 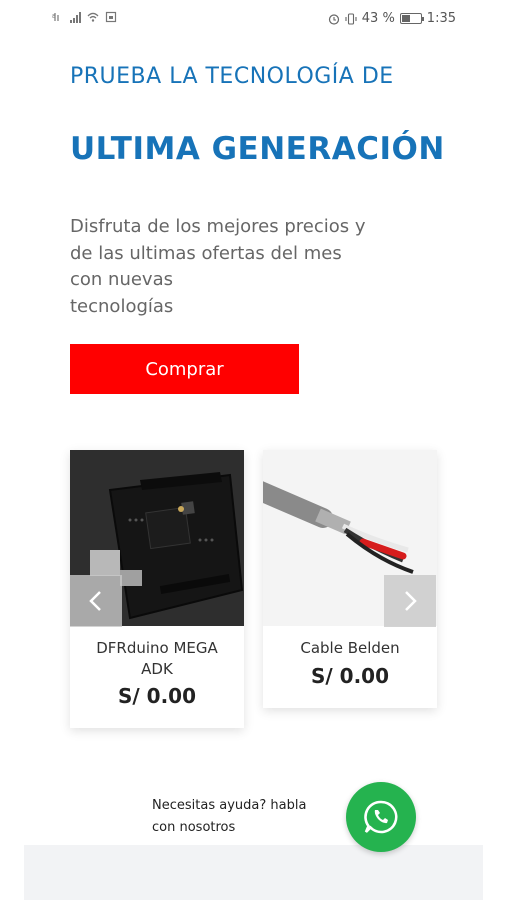 I want to click on hero-description-line: tecnologías, so click(x=122, y=306).